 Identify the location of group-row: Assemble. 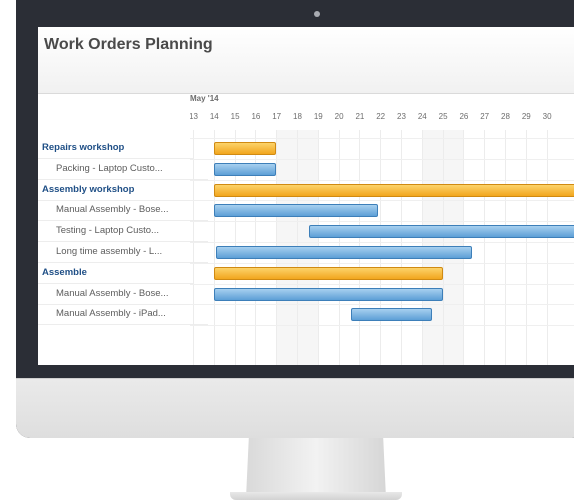
(116, 273).